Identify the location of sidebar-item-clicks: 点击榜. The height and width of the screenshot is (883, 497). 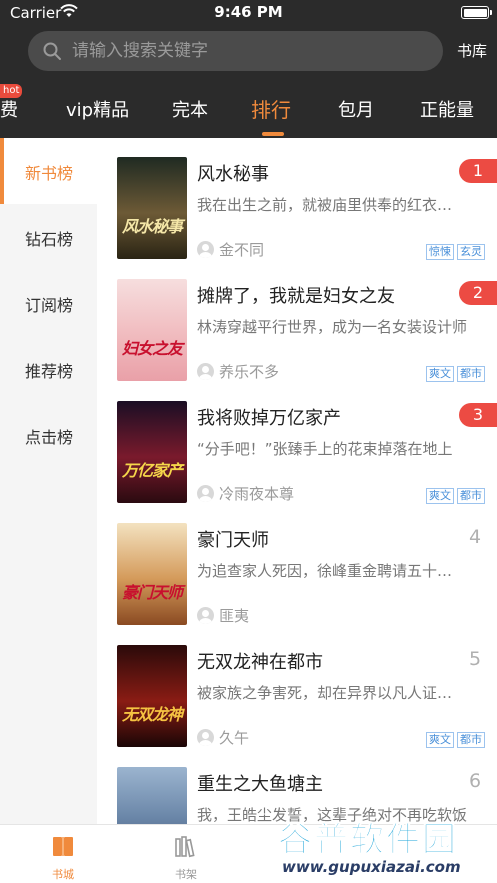
(48, 435).